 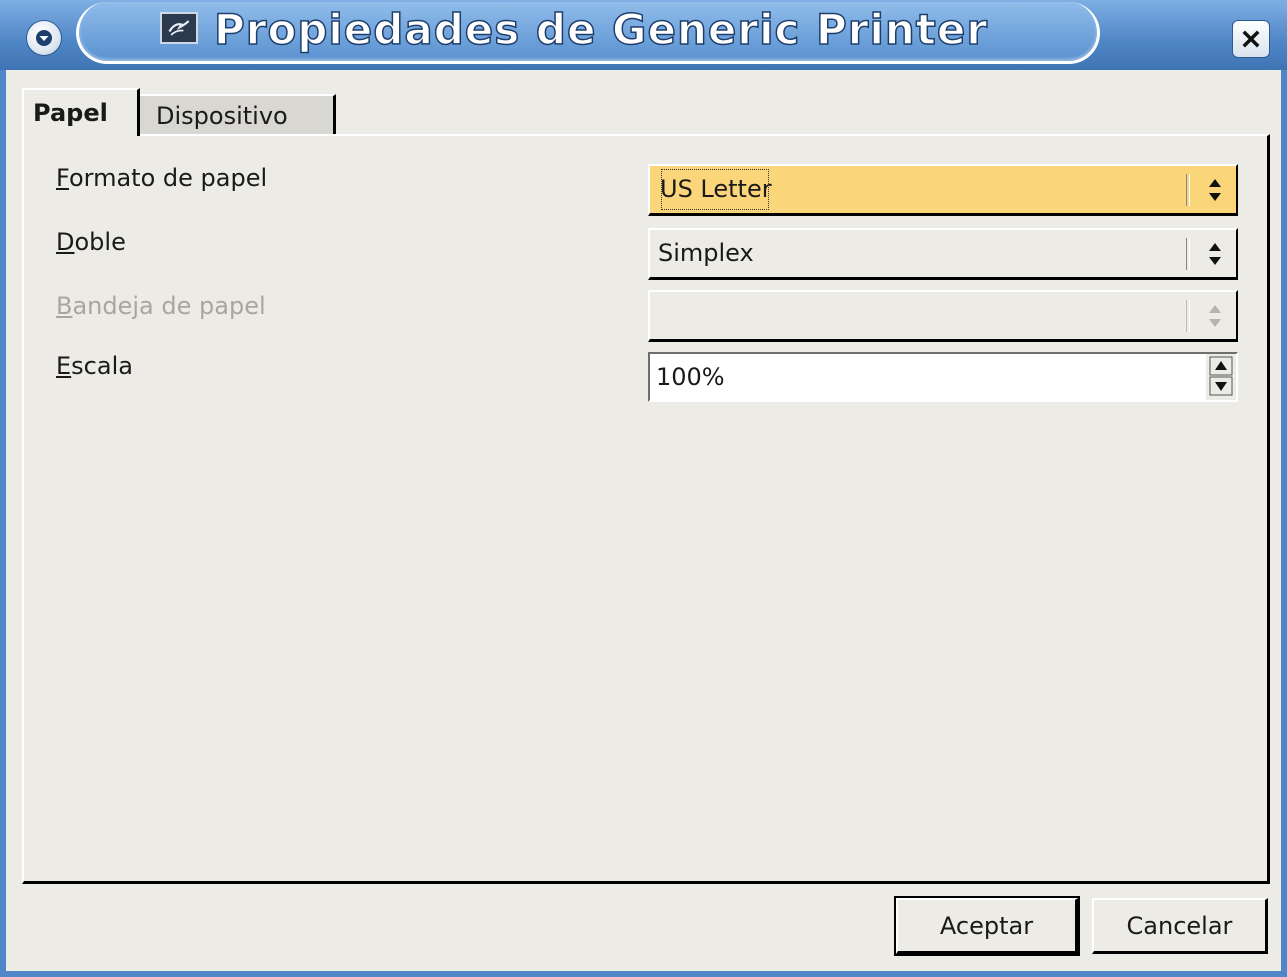 I want to click on paper-tray-label: Bandeja de papel, so click(x=161, y=306).